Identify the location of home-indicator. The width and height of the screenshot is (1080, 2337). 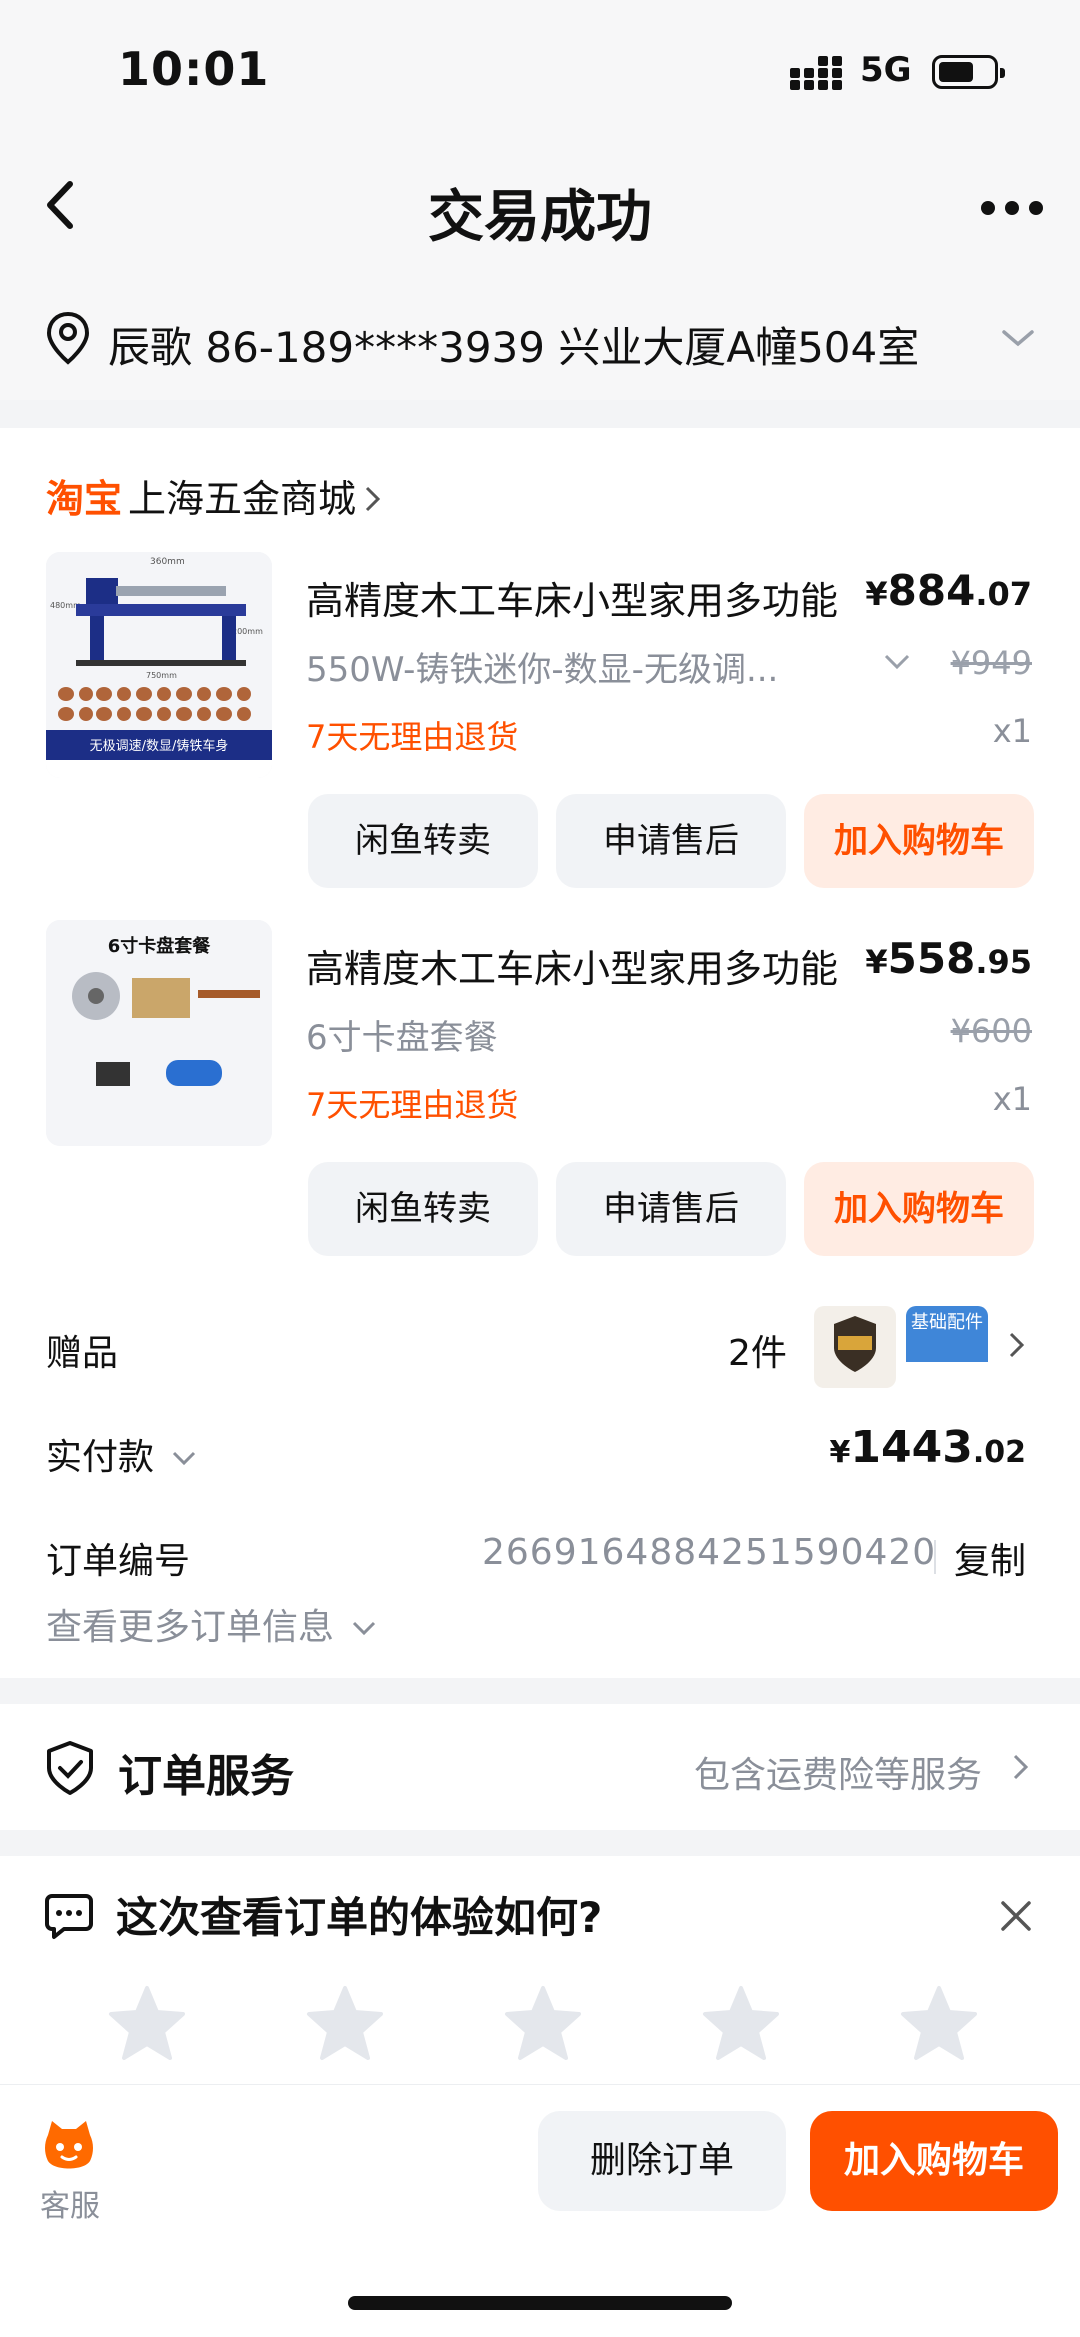
(540, 2303).